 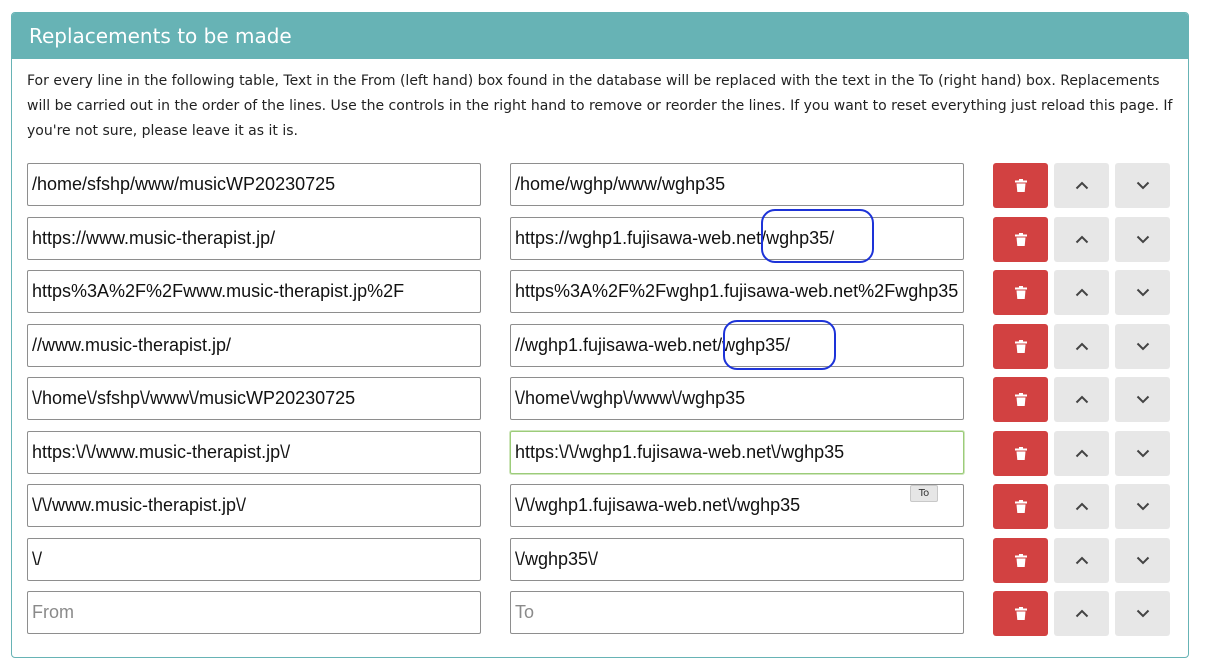 What do you see at coordinates (924, 493) in the screenshot?
I see `to-tooltip: To` at bounding box center [924, 493].